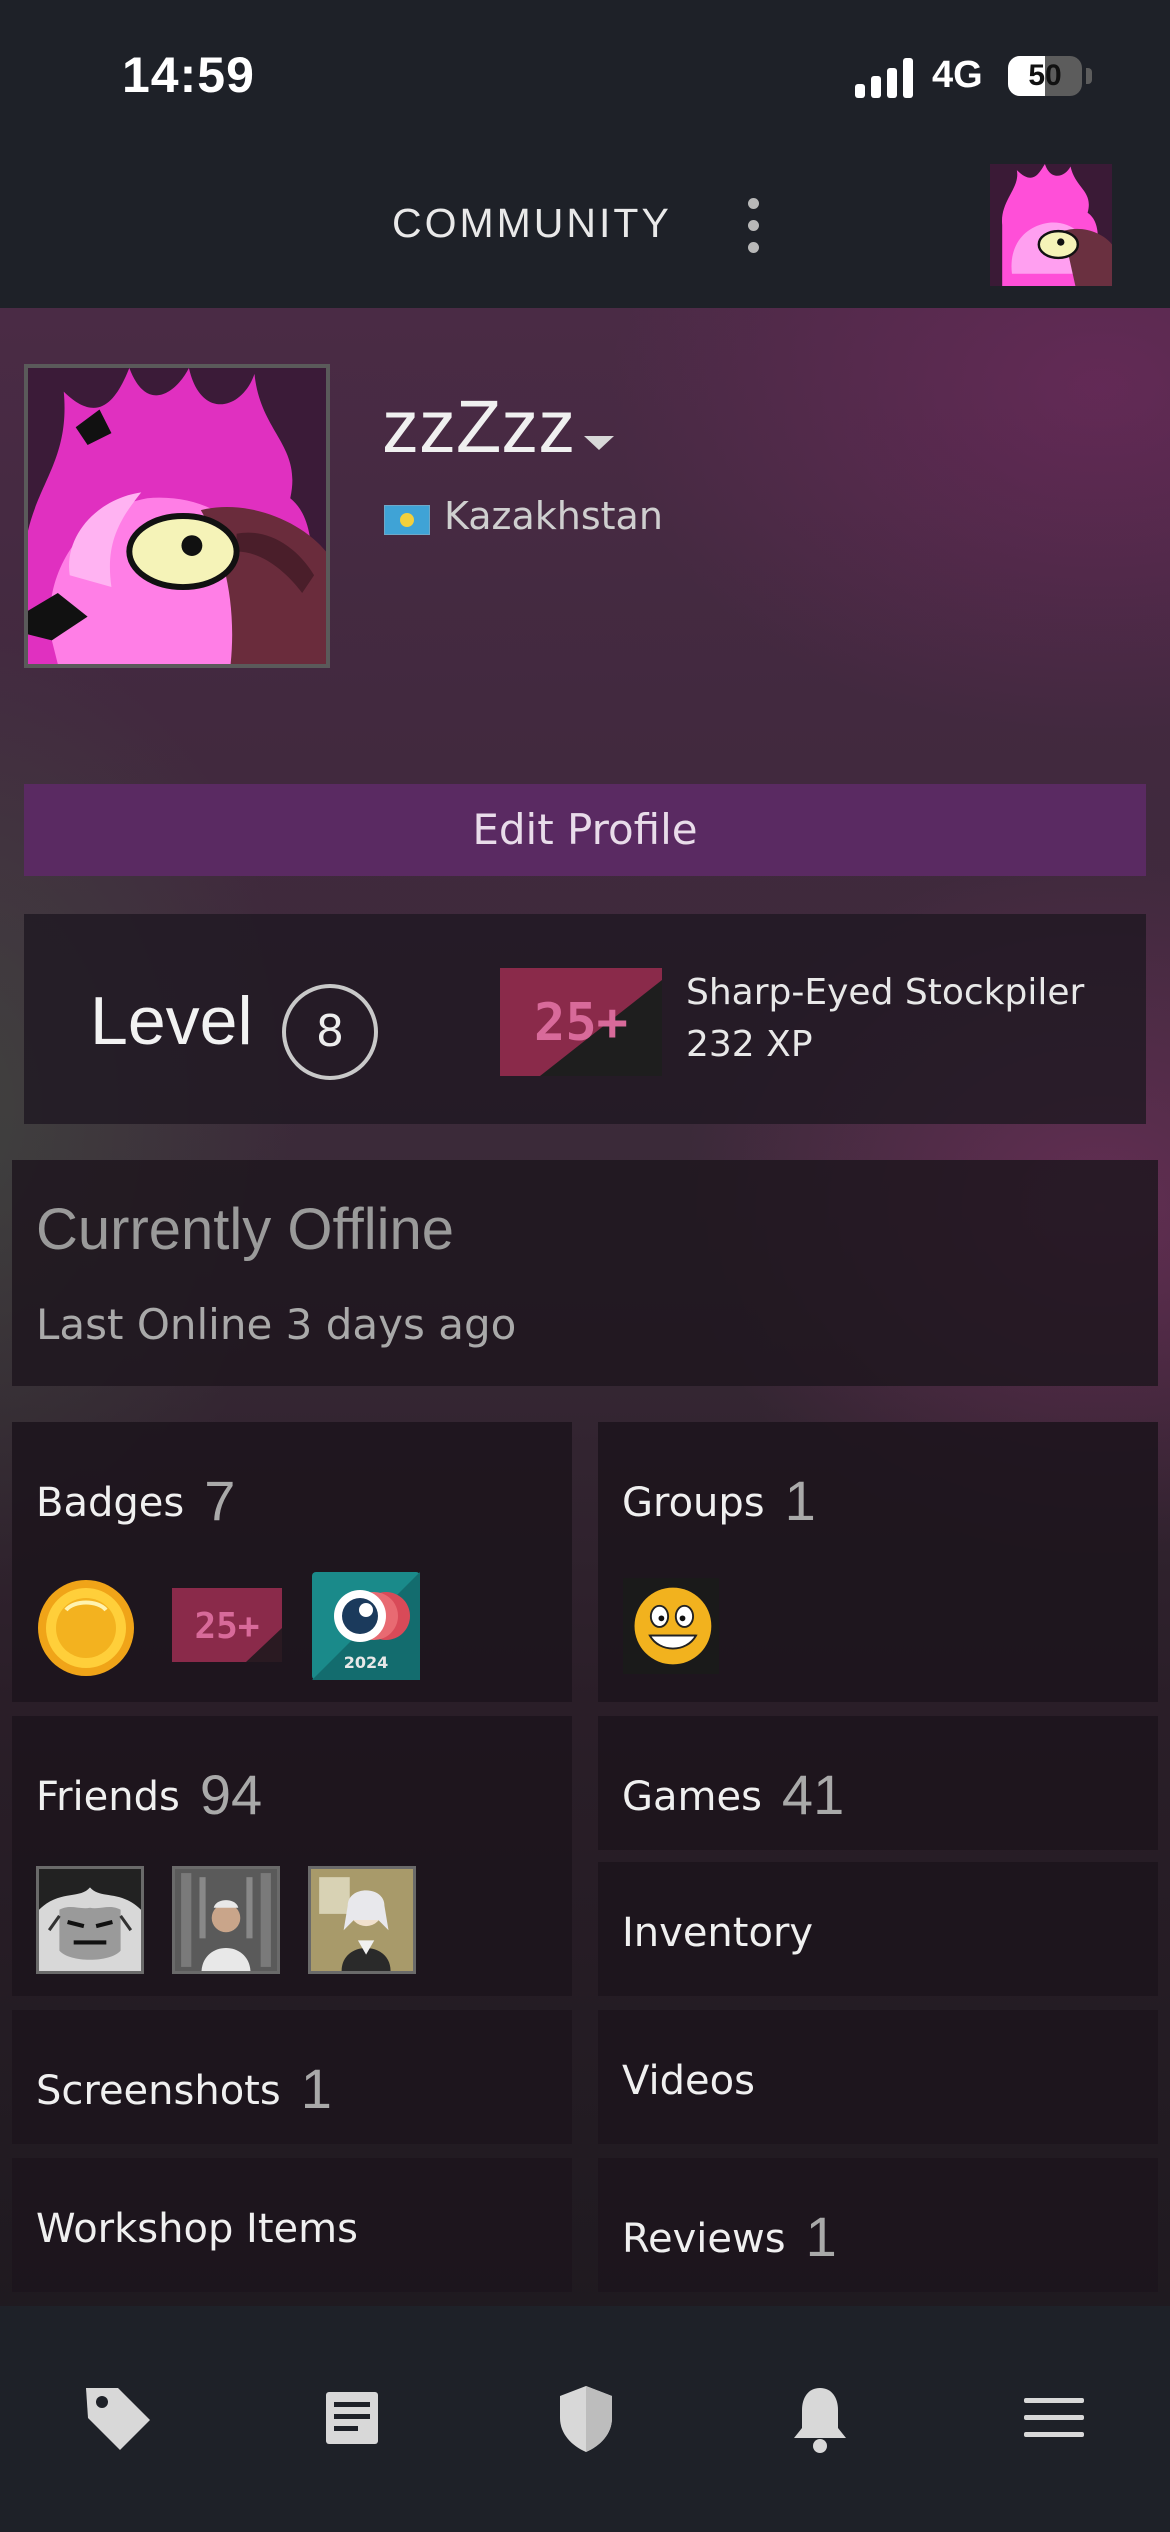 The width and height of the screenshot is (1170, 2532). What do you see at coordinates (878, 2077) in the screenshot?
I see `videos-tile: Videos` at bounding box center [878, 2077].